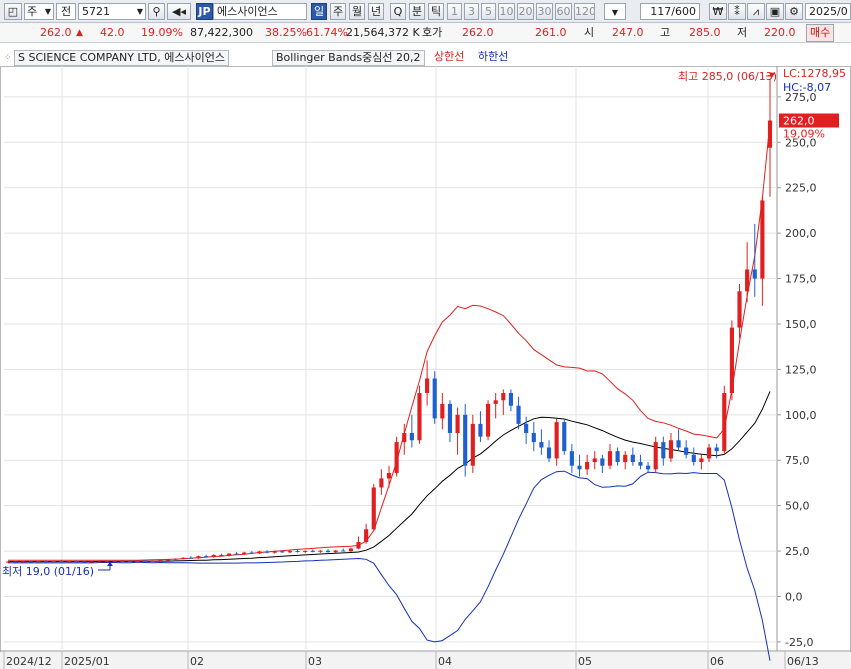  What do you see at coordinates (807, 87) in the screenshot?
I see `hc-label: HC:-8,07` at bounding box center [807, 87].